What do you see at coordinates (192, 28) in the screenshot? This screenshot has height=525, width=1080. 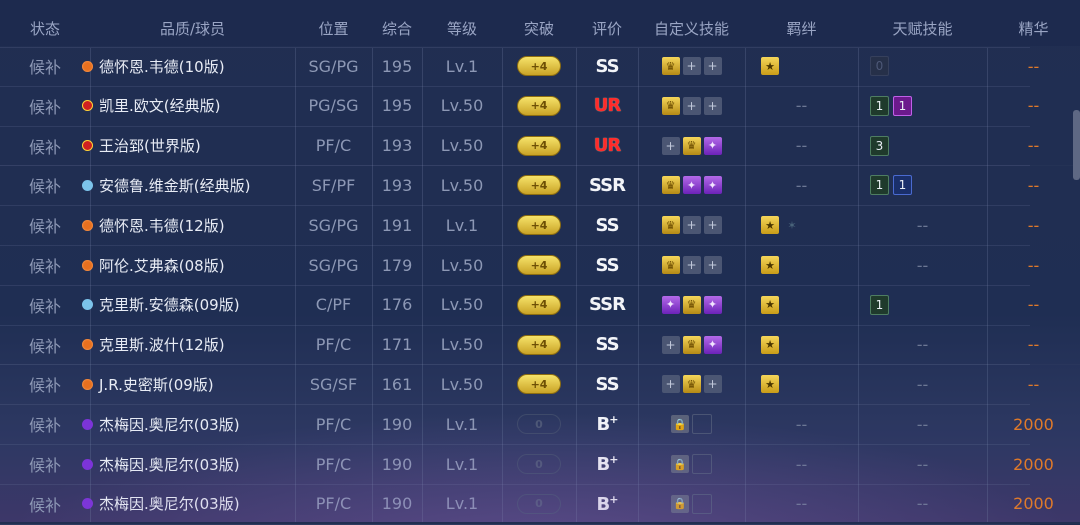 I see `header-name: 品质/球员` at bounding box center [192, 28].